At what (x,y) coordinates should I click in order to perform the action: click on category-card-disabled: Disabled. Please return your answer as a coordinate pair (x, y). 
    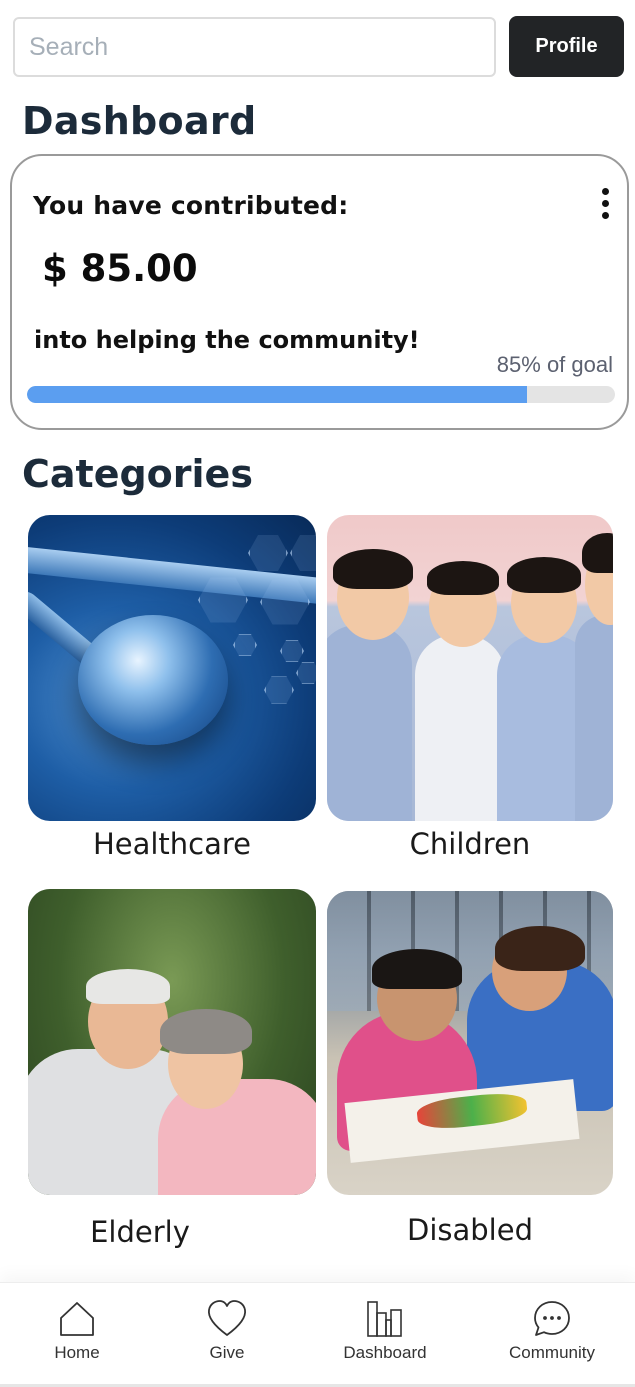
    Looking at the image, I should click on (470, 1069).